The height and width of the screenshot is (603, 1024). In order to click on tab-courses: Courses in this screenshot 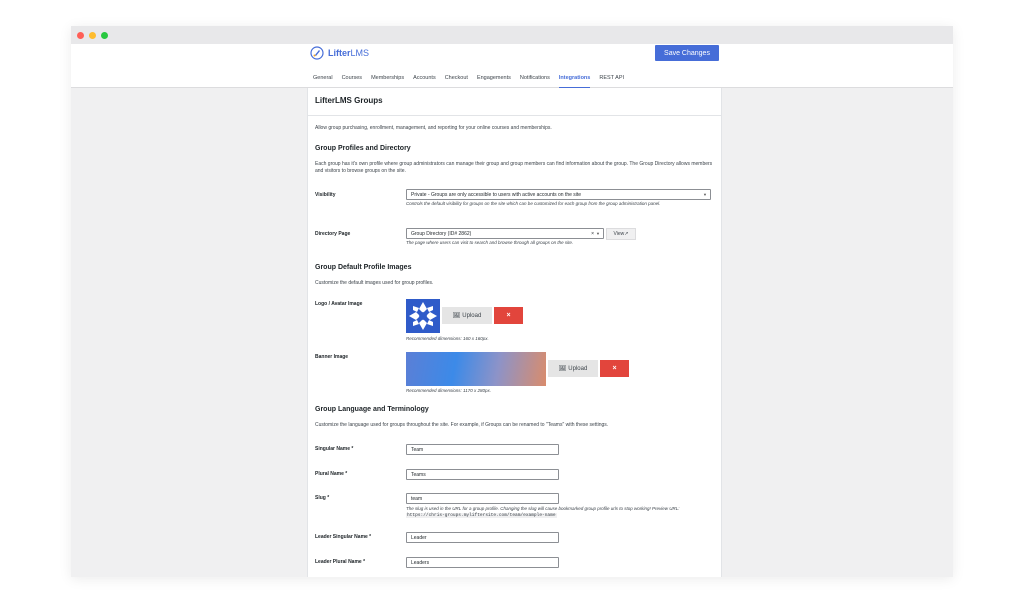, I will do `click(352, 79)`.